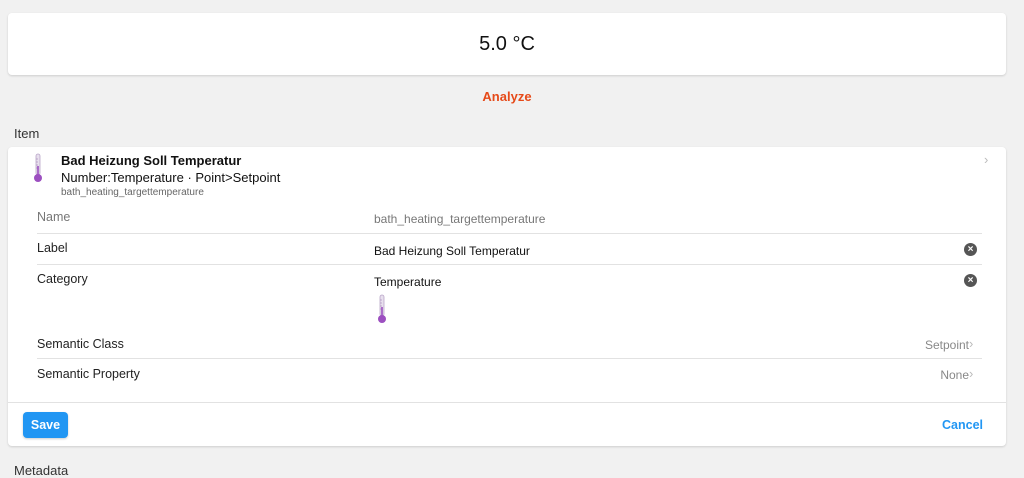  Describe the element at coordinates (171, 177) in the screenshot. I see `item-subtitle: Number:Temperature · Point>Setpoint` at that location.